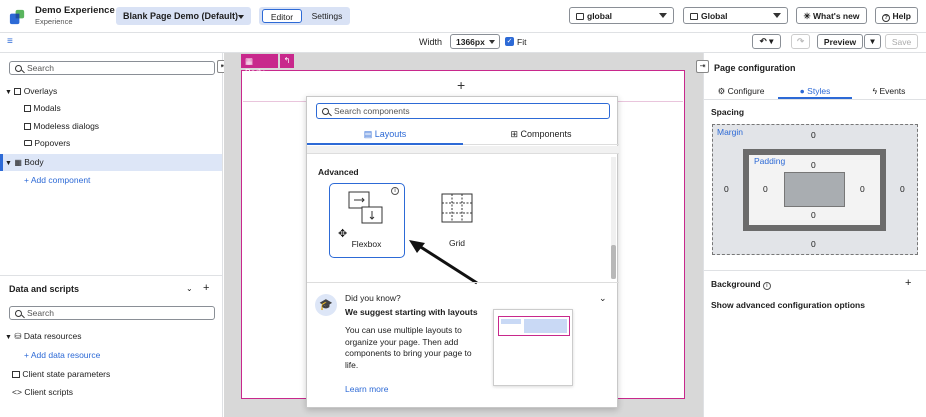 This screenshot has height=417, width=926. I want to click on padding-left-value: 0, so click(765, 189).